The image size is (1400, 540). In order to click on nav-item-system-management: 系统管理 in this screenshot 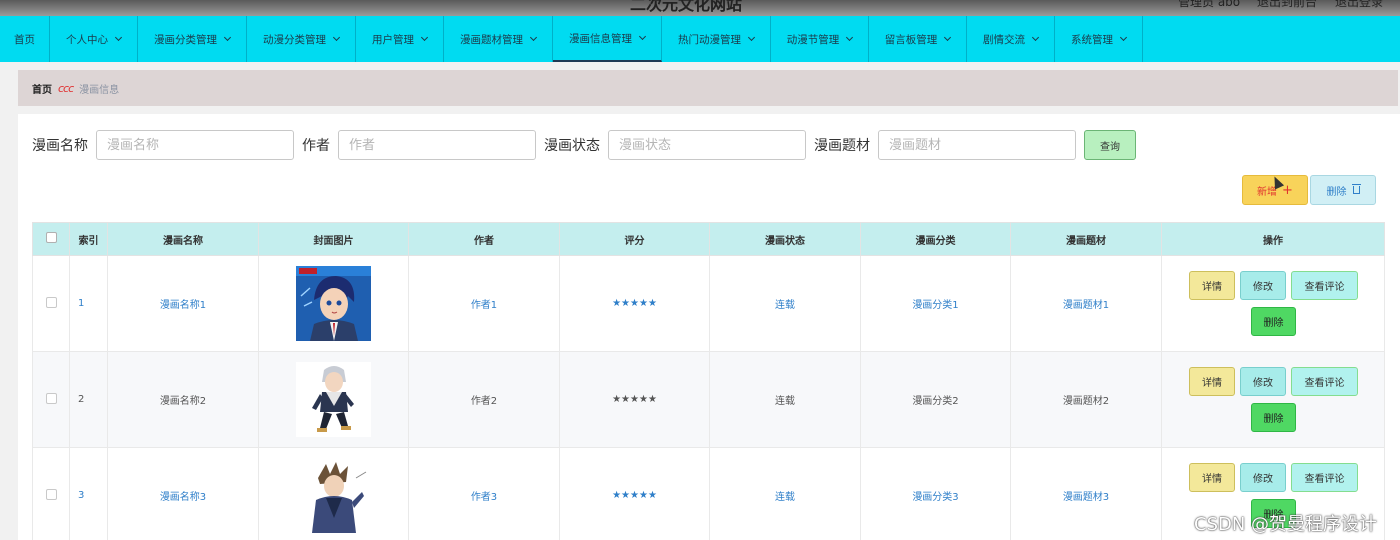, I will do `click(1099, 39)`.